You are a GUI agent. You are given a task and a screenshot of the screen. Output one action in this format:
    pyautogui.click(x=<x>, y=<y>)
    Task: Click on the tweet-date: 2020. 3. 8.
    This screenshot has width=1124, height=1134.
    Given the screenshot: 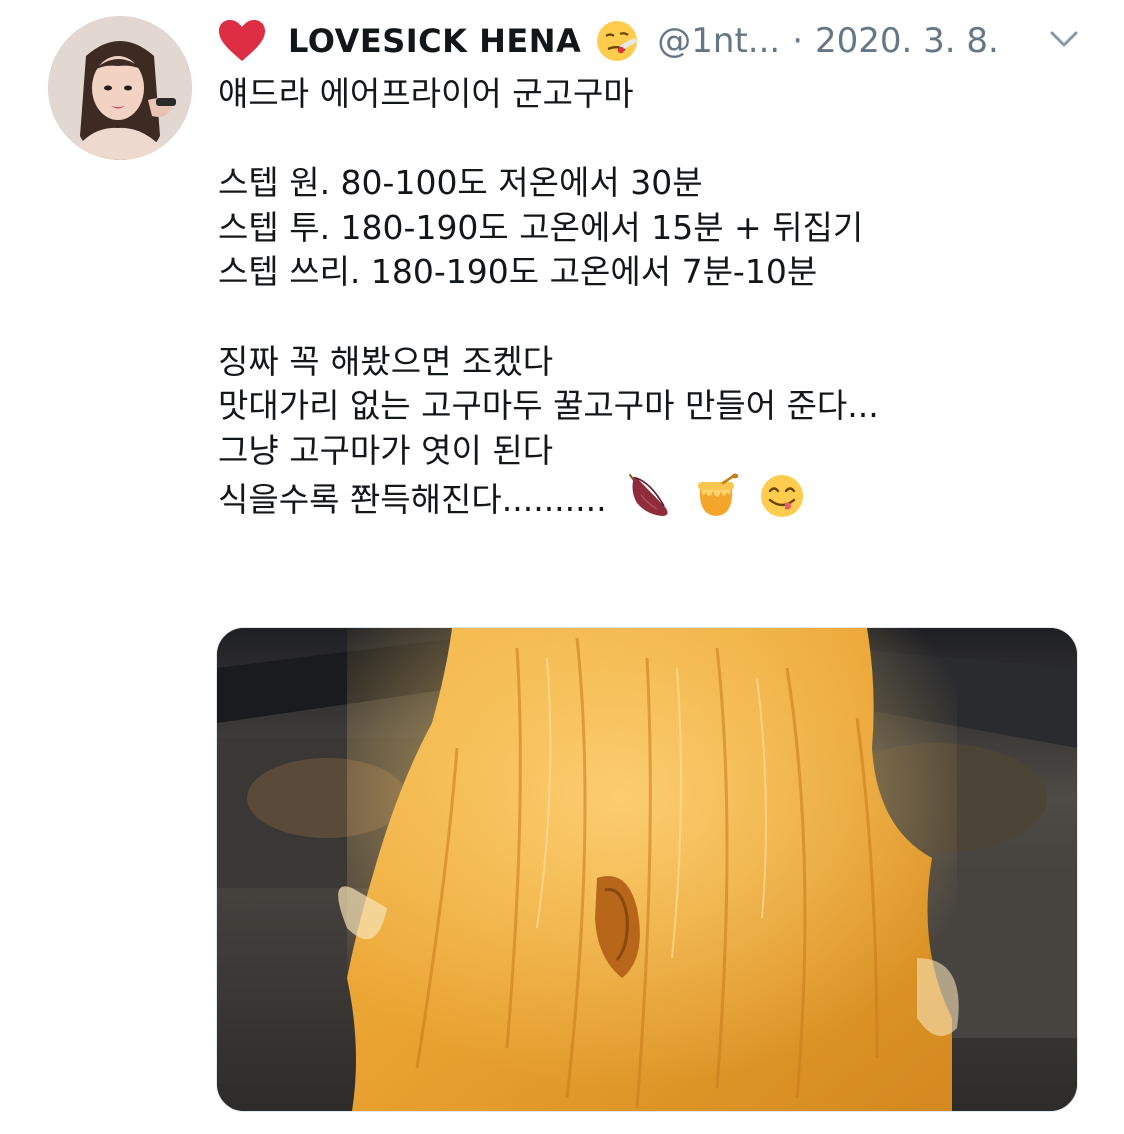 What is the action you would take?
    pyautogui.click(x=907, y=41)
    